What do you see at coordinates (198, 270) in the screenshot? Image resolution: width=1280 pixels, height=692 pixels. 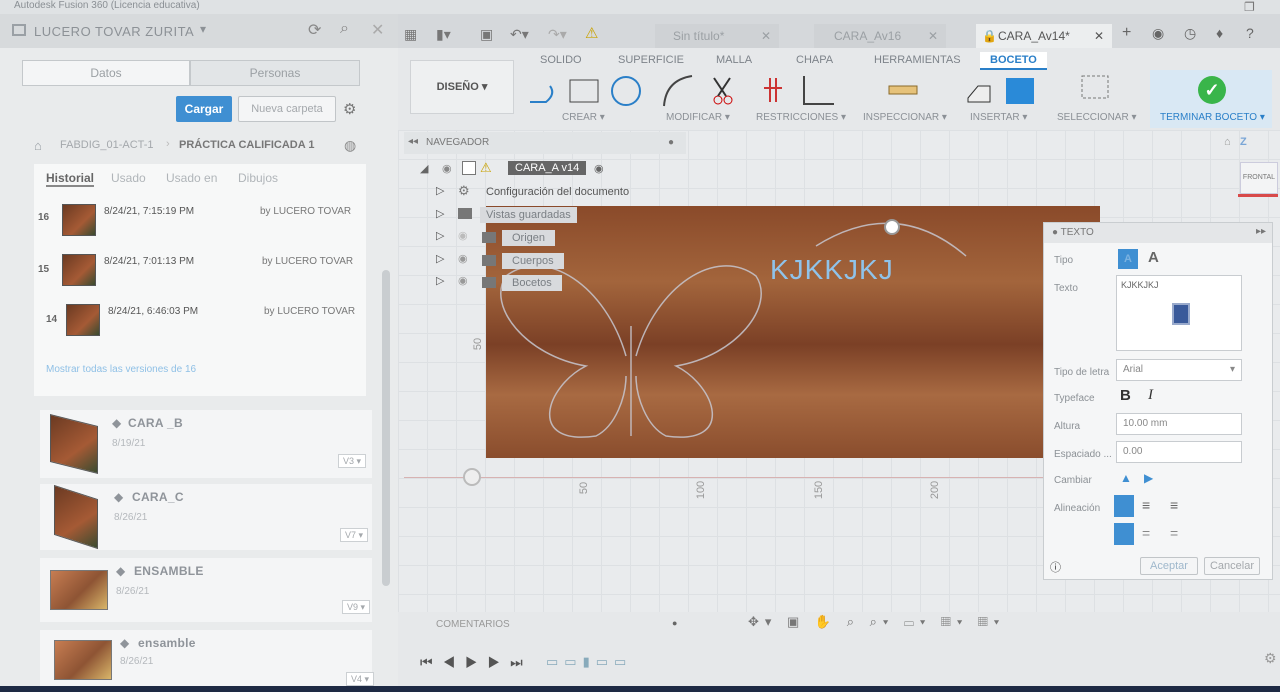 I see `history-row: 15 8/24/21, 7:01:13 PM by LUCERO TOVAR` at bounding box center [198, 270].